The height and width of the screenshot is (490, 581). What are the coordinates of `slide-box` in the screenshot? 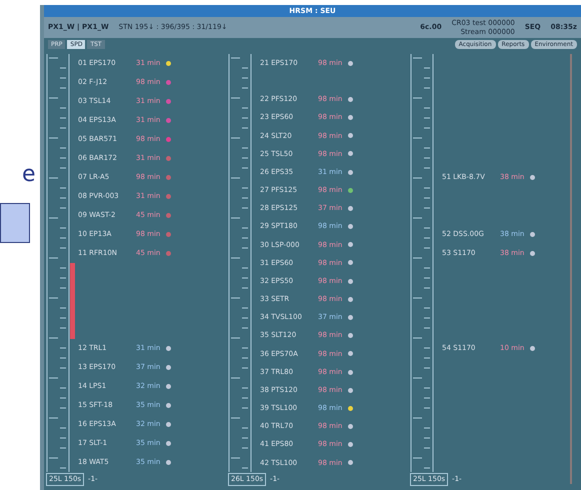 It's located at (15, 223).